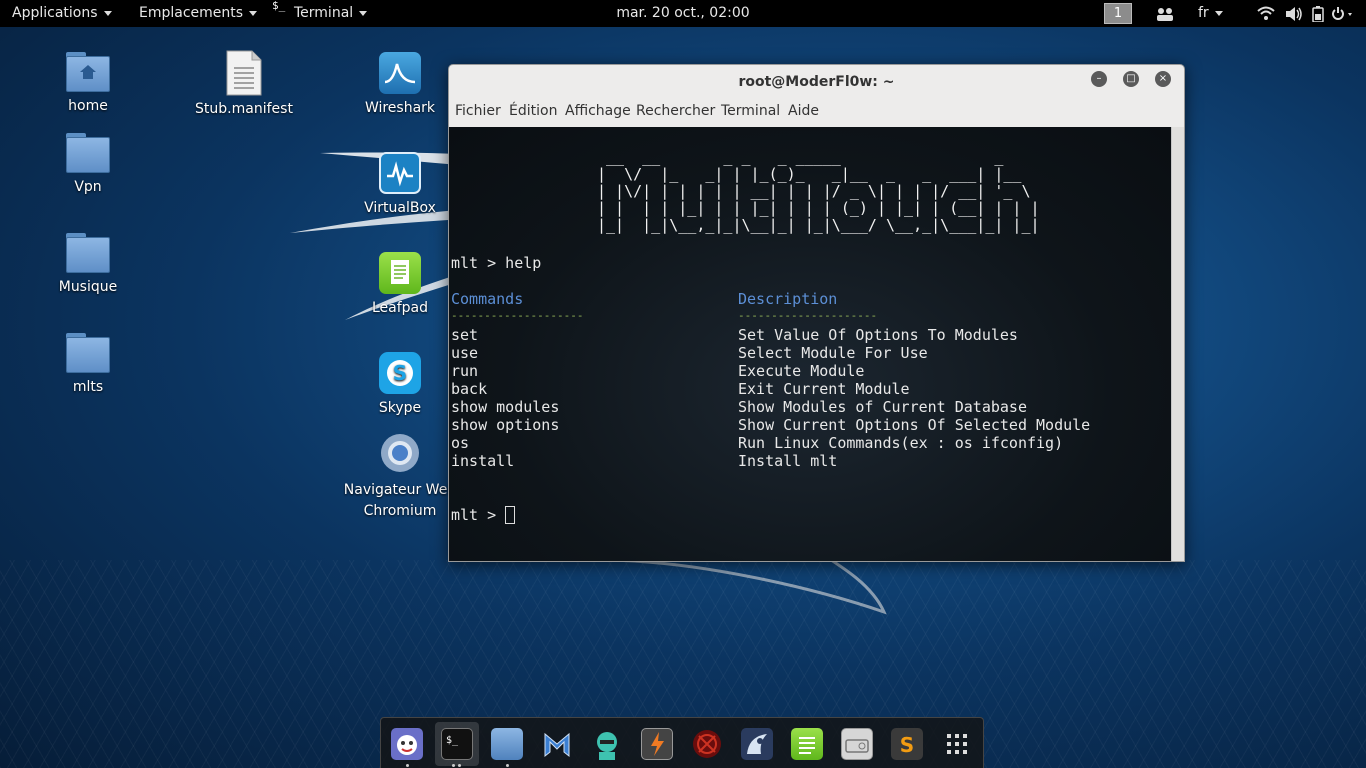 This screenshot has width=1366, height=768. I want to click on command-description: Exit Current Module, so click(824, 389).